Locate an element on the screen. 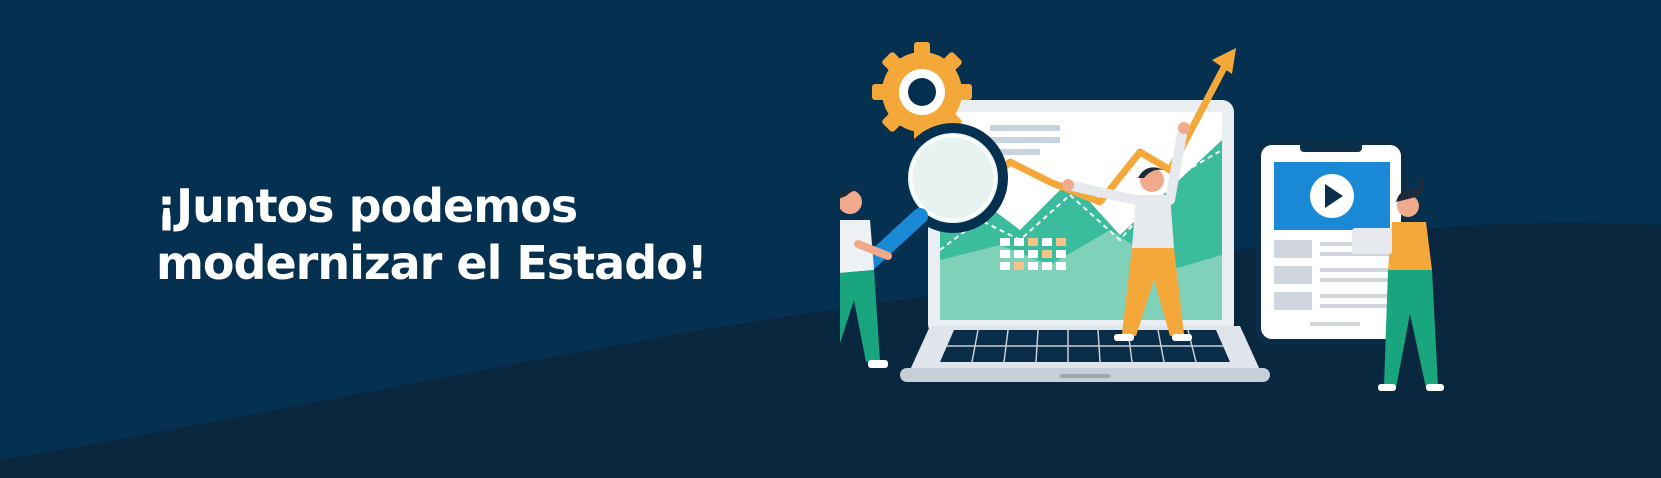 The width and height of the screenshot is (1661, 478). headline-line-1: ¡Juntos podemos is located at coordinates (367, 206).